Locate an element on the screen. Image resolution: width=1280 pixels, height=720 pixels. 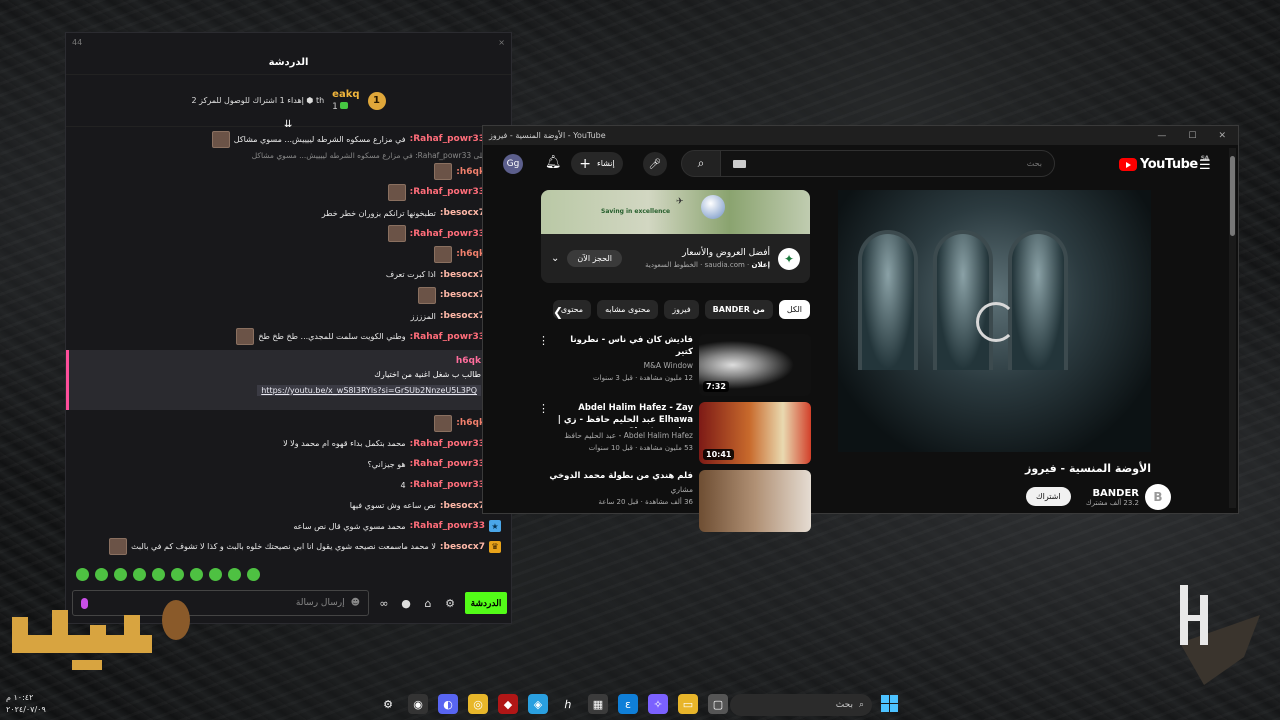
infinity-icon: ∞ is located at coordinates (384, 603).